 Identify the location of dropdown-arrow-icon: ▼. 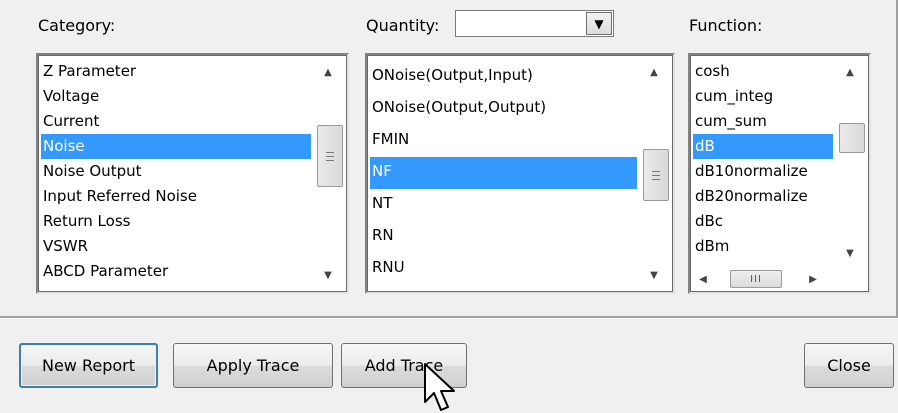
(599, 23).